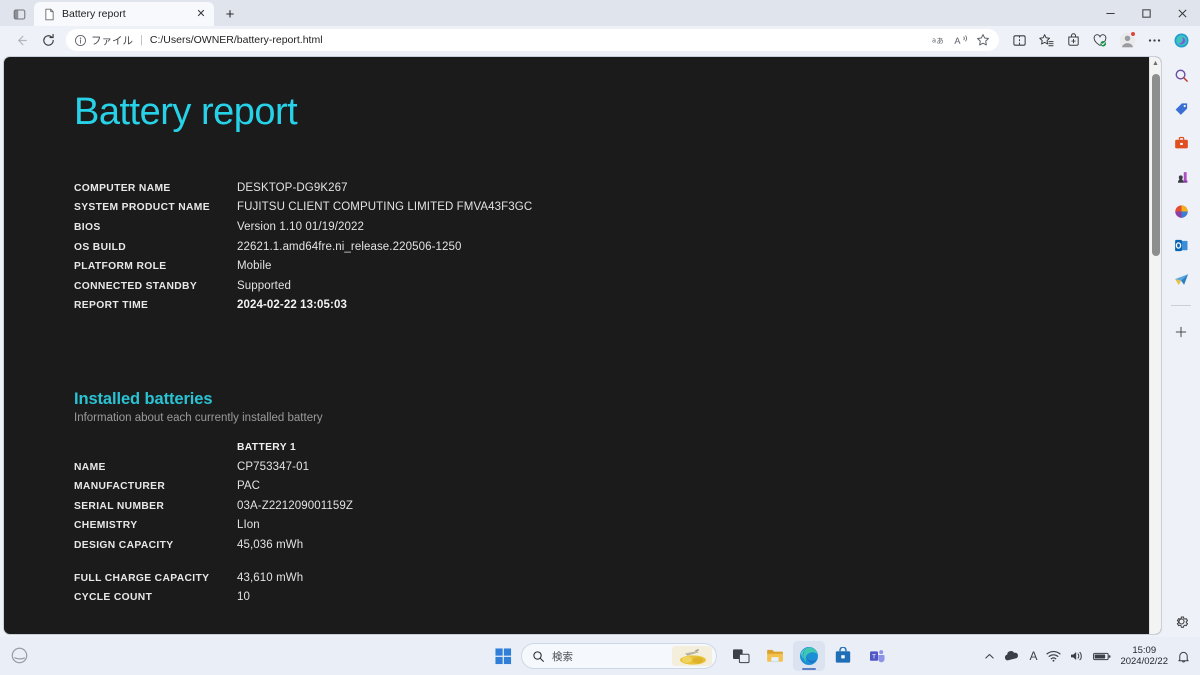 This screenshot has height=675, width=1200. Describe the element at coordinates (809, 656) in the screenshot. I see `microsoft-edge-button` at that location.